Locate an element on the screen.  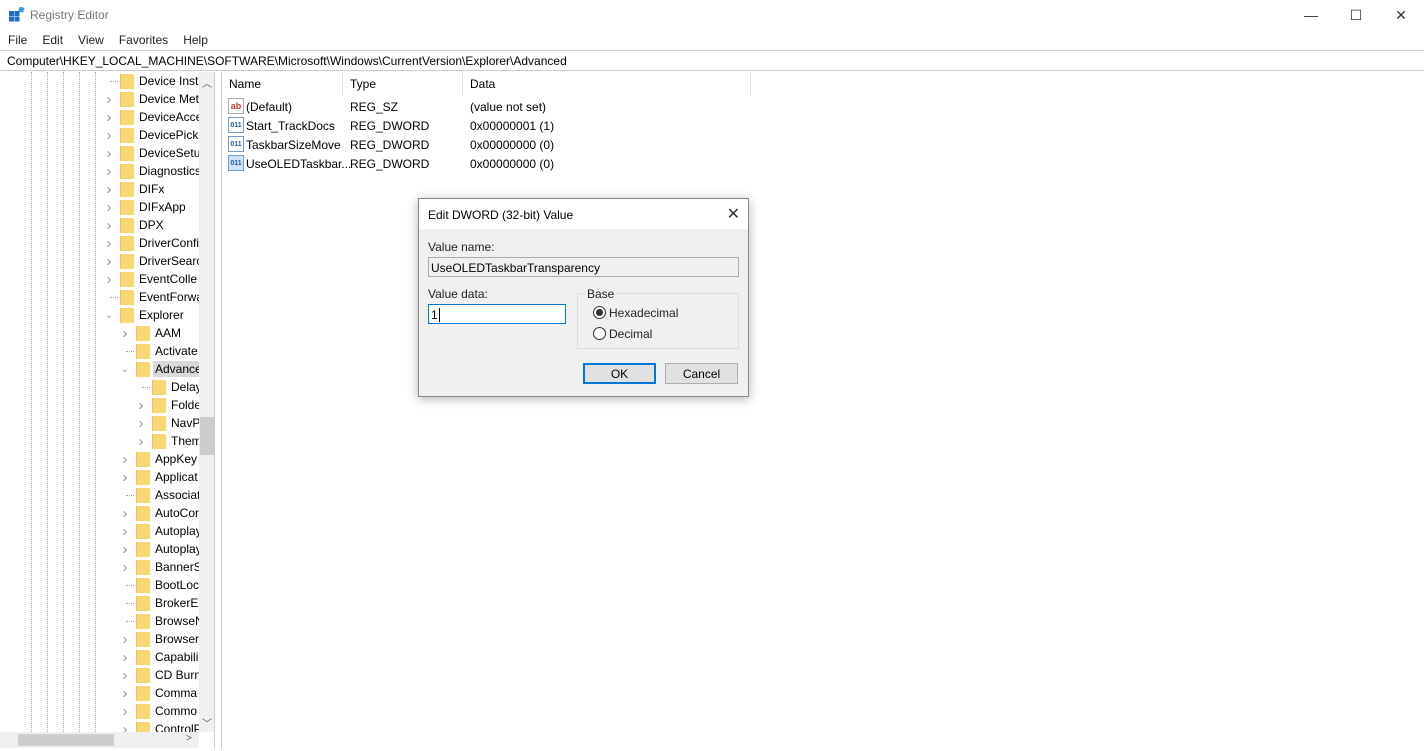
tree-node: › Device Met is located at coordinates (100, 99).